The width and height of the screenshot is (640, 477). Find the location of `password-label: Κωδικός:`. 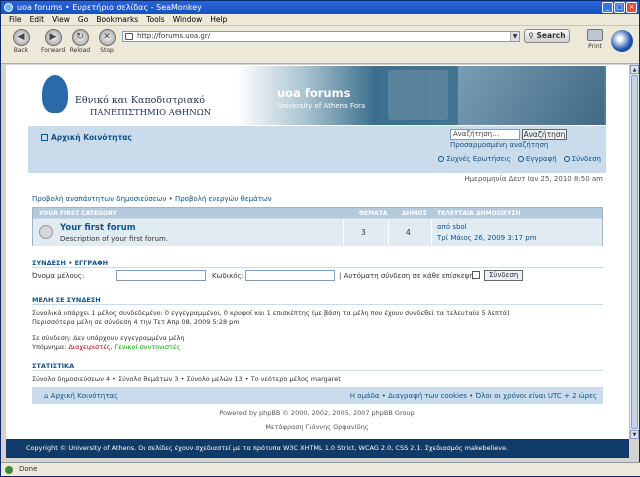

password-label: Κωδικός: is located at coordinates (228, 276).